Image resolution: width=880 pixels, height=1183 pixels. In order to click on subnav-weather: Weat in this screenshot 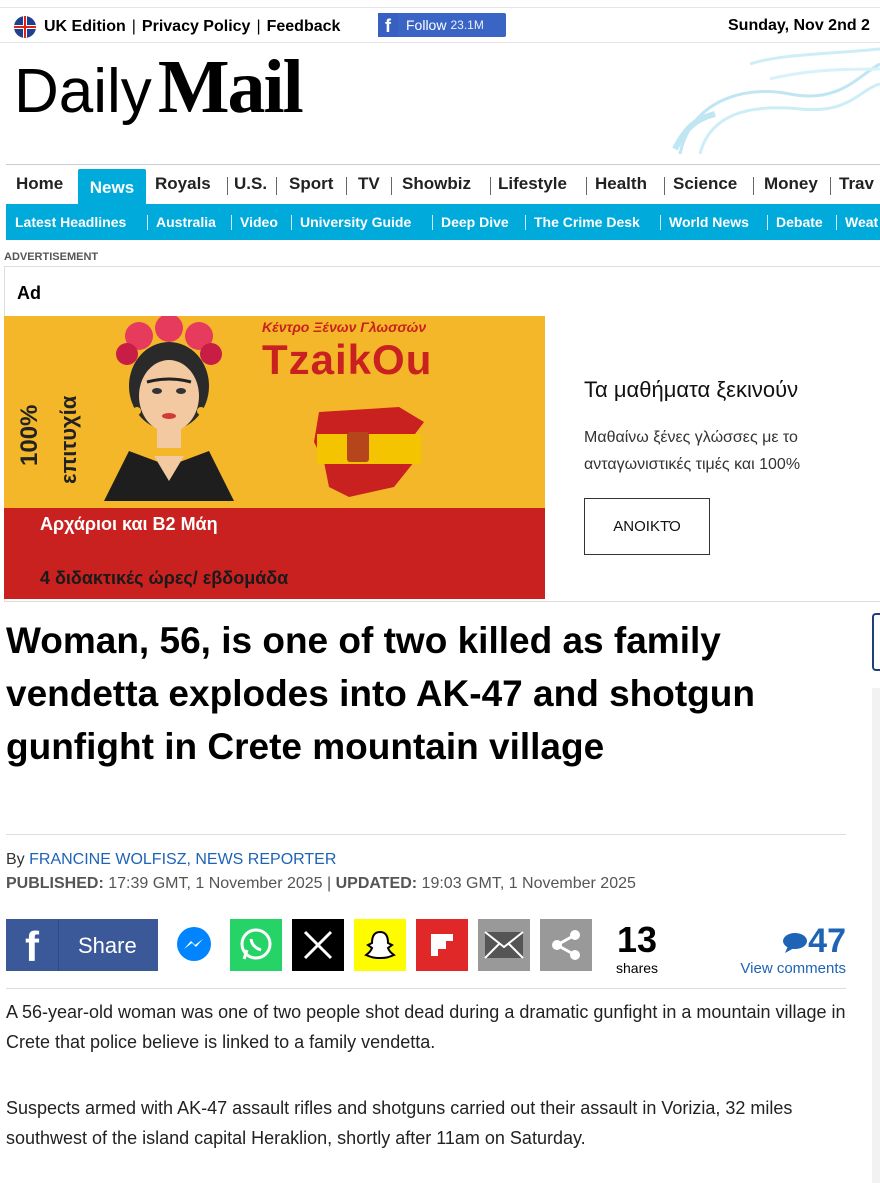, I will do `click(861, 222)`.